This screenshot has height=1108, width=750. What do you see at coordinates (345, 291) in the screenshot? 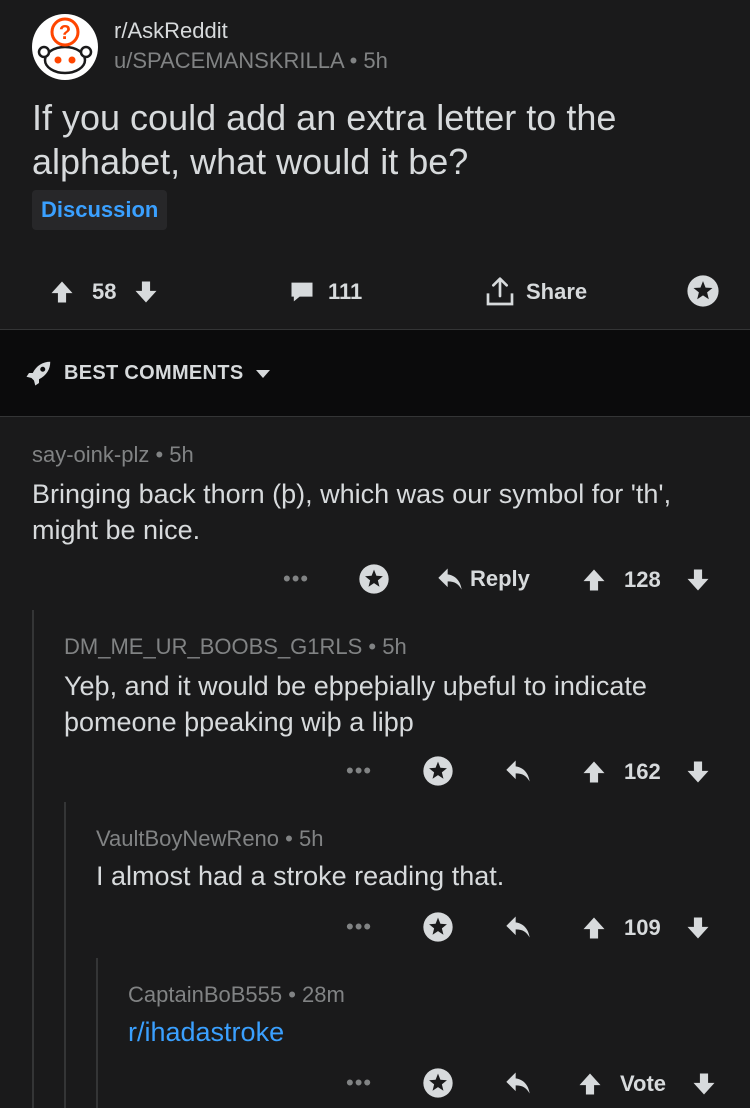
I see `comment-count: 111` at bounding box center [345, 291].